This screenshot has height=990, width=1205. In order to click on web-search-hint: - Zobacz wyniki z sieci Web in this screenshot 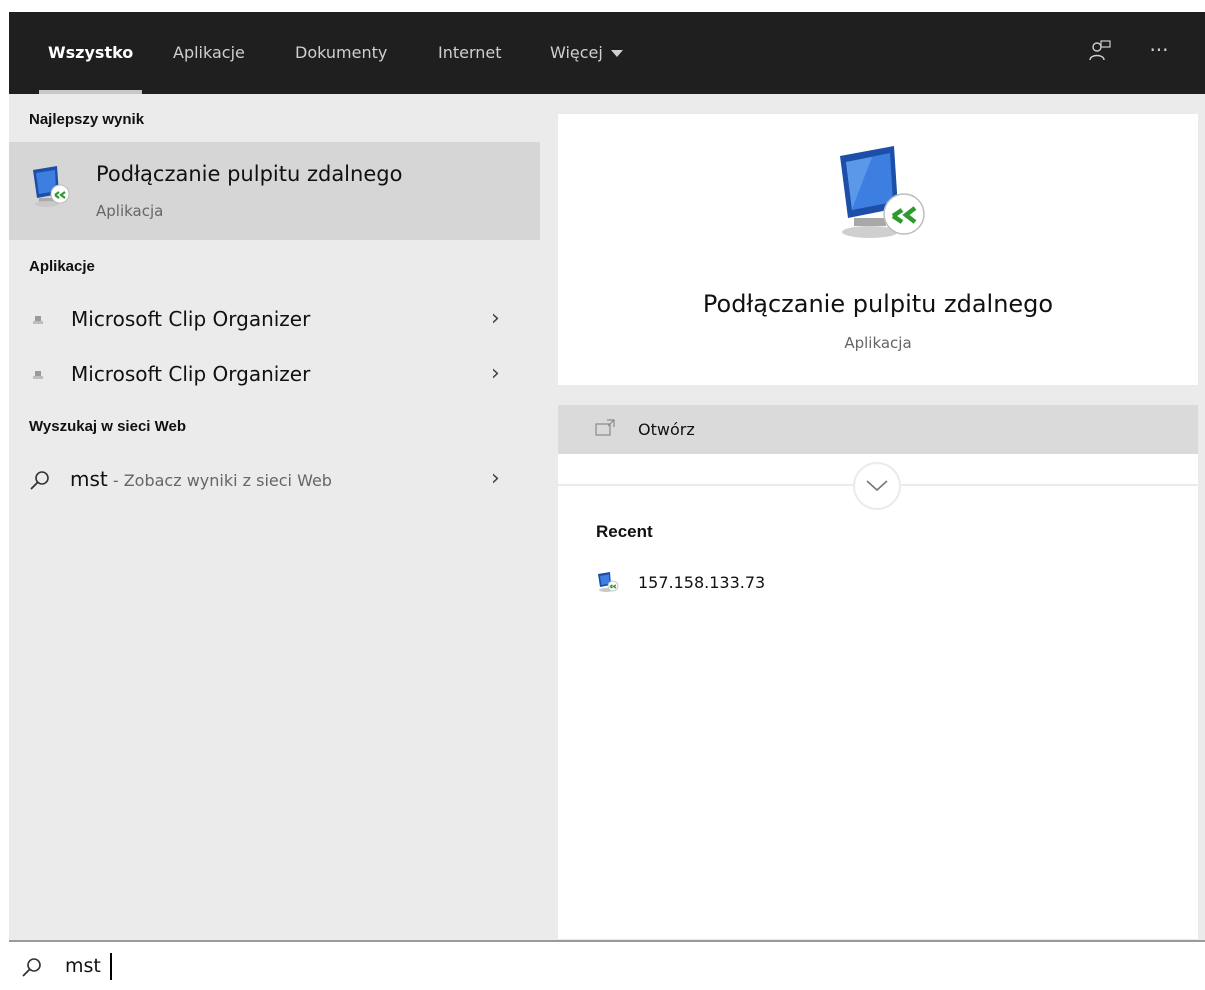, I will do `click(219, 480)`.